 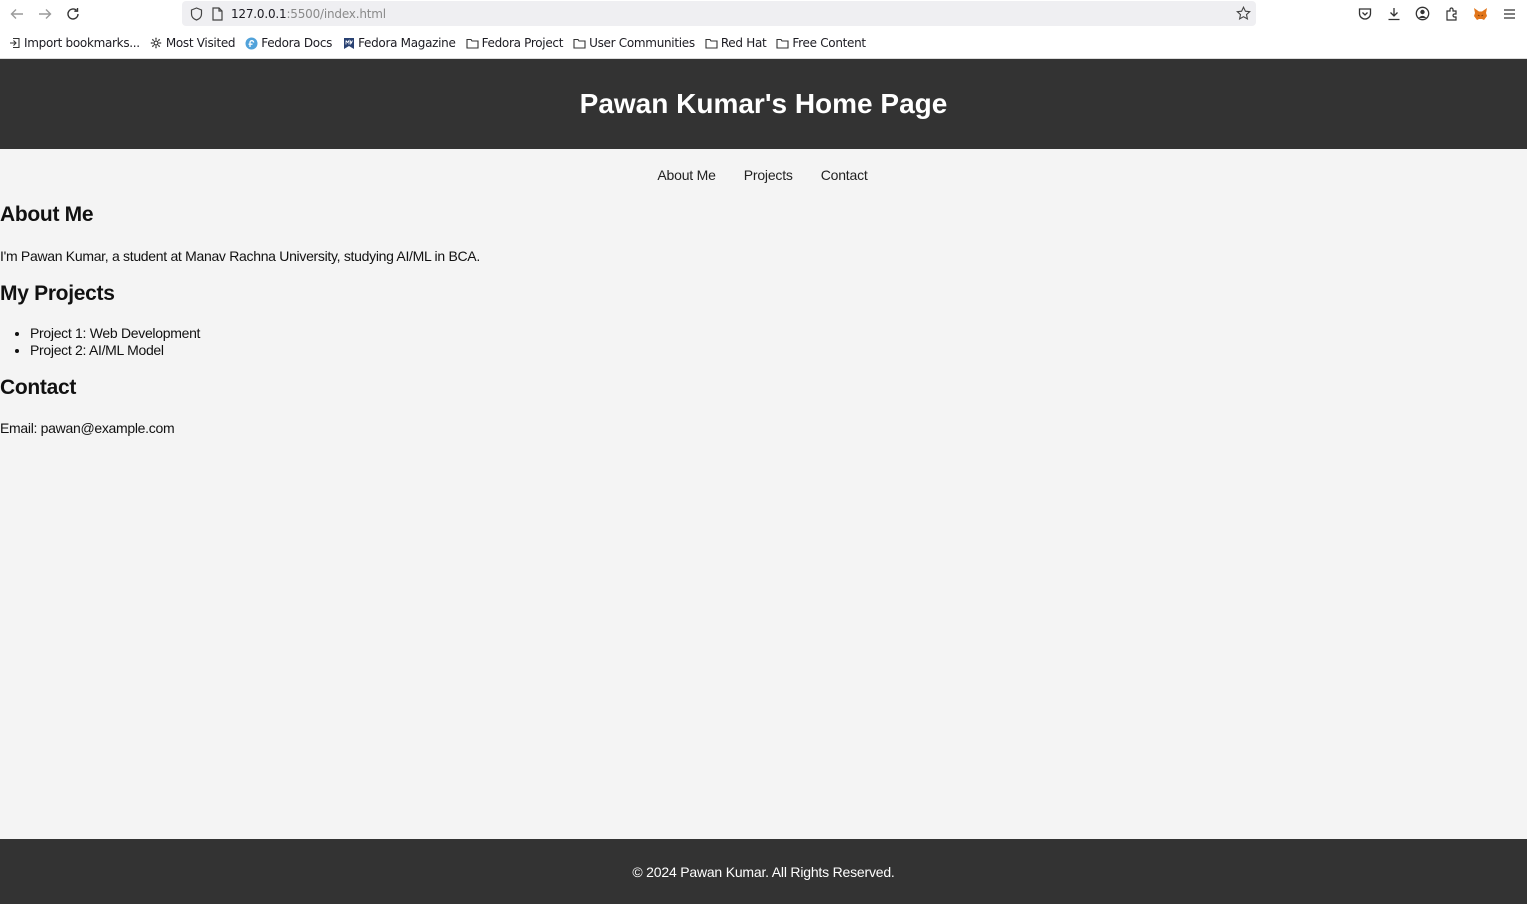 What do you see at coordinates (348, 43) in the screenshot?
I see `magazine-icon` at bounding box center [348, 43].